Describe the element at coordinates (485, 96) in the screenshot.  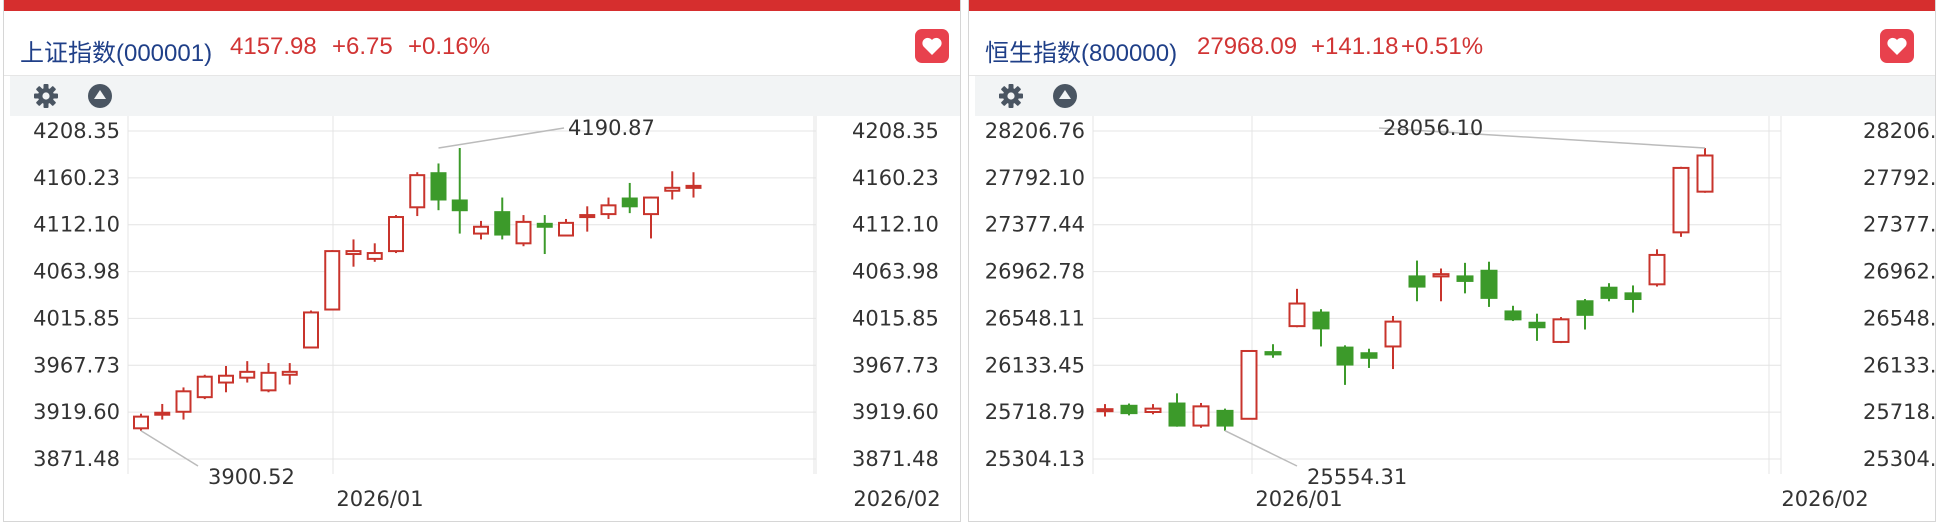
I see `chart-toolbar` at that location.